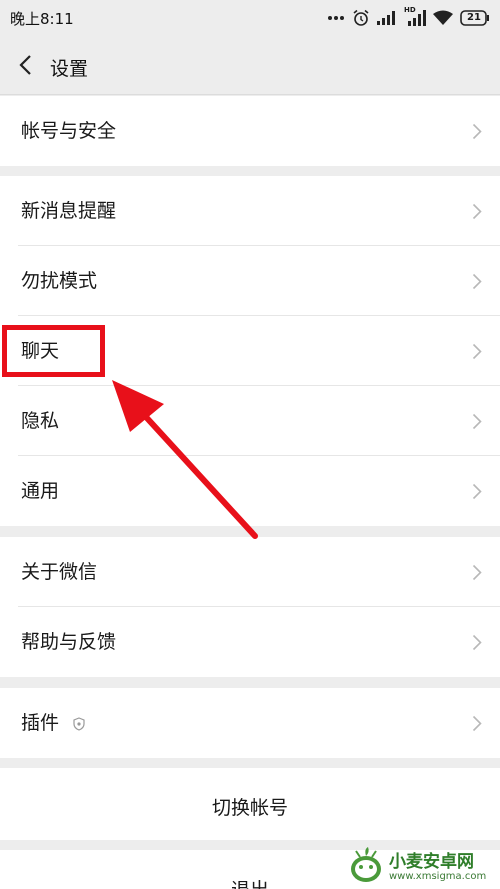 The image size is (500, 889). I want to click on android-logo-icon, so click(366, 867).